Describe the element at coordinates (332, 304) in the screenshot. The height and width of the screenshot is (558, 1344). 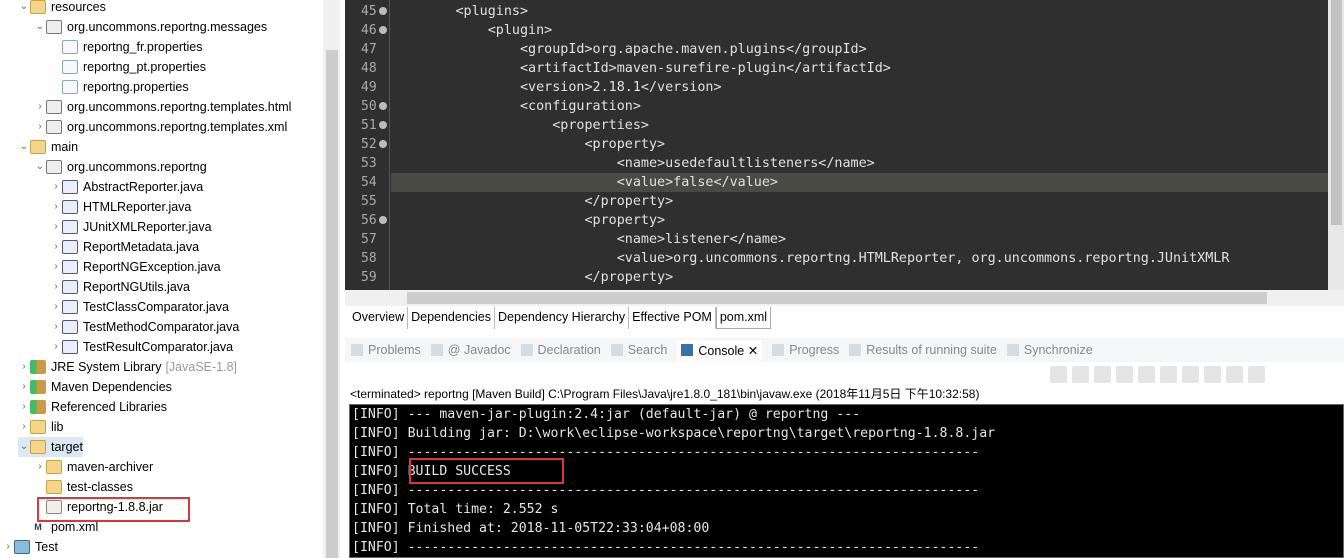
I see `explorer-scrollbar-thumb` at that location.